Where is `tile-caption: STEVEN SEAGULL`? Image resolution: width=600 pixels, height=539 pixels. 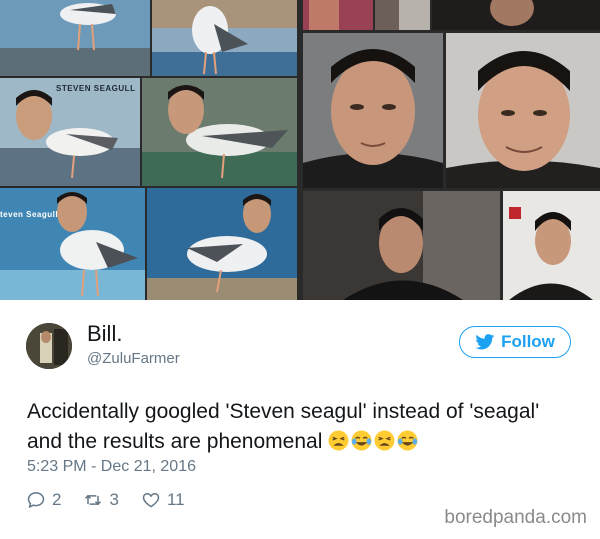 tile-caption: STEVEN SEAGULL is located at coordinates (96, 88).